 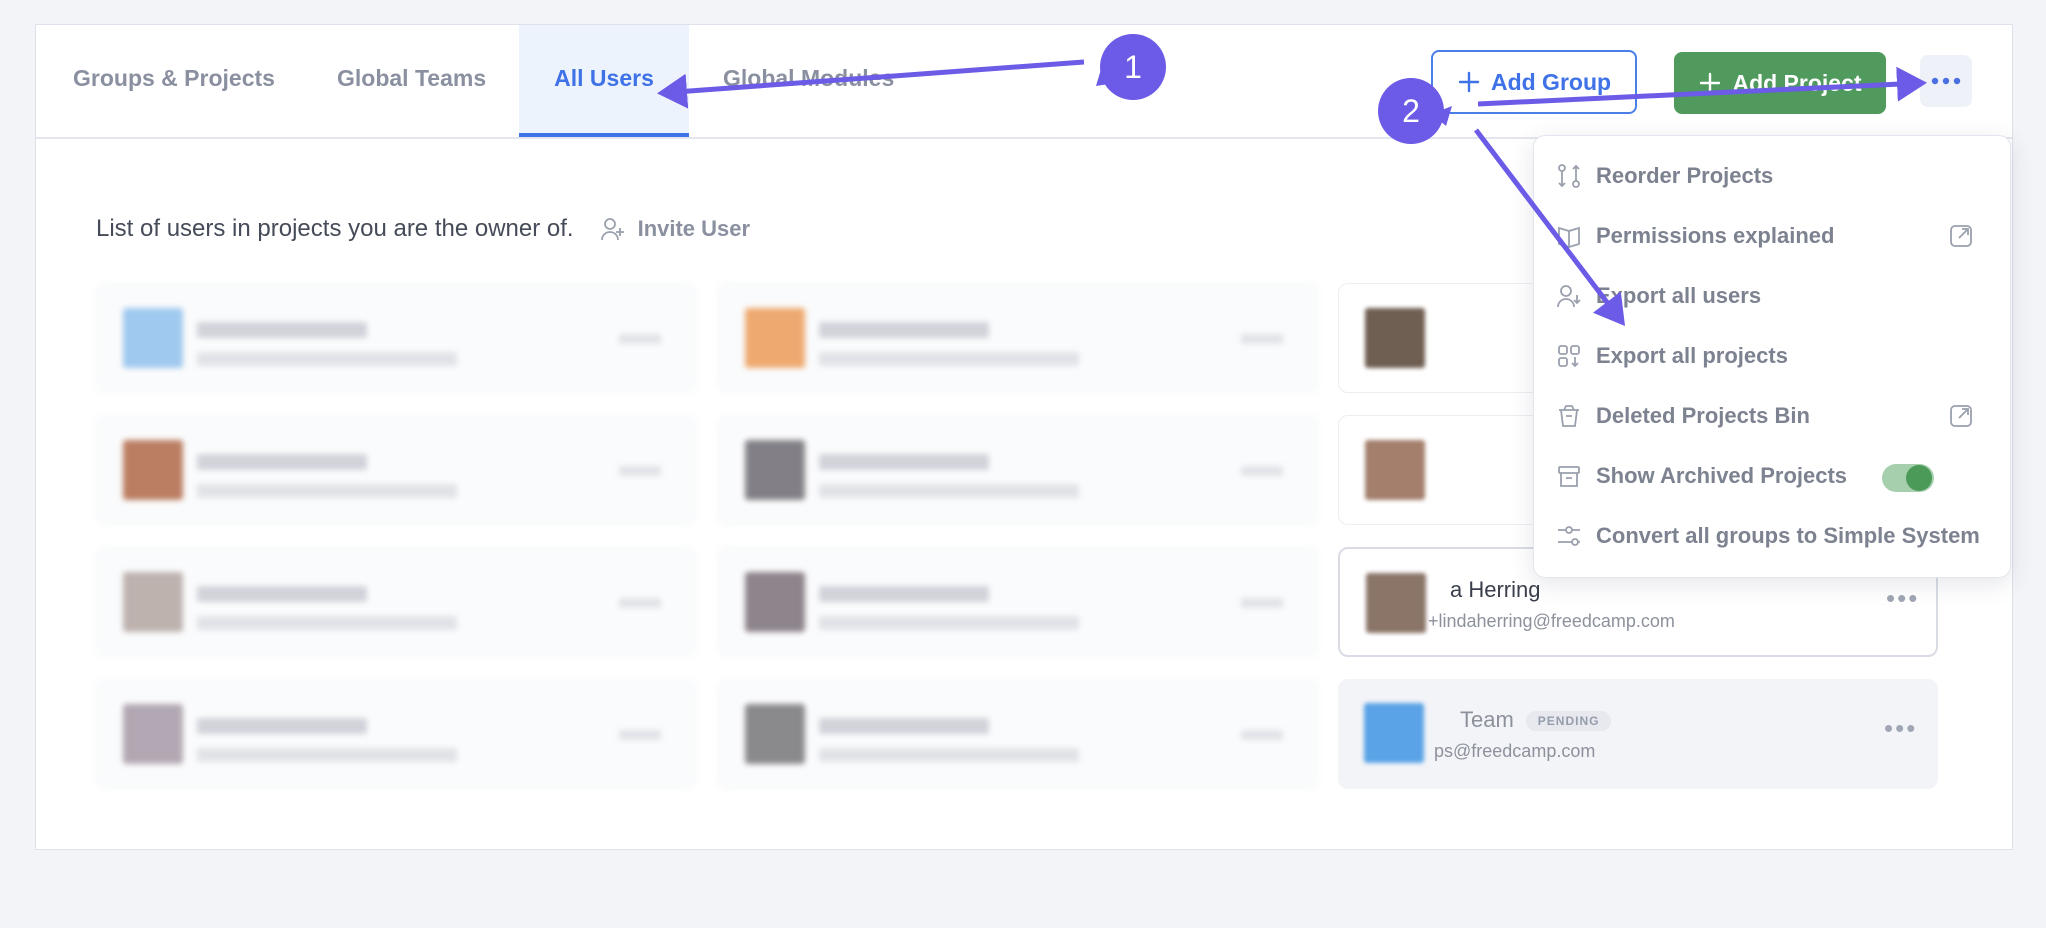 What do you see at coordinates (411, 81) in the screenshot?
I see `tab-global-teams: Global Teams` at bounding box center [411, 81].